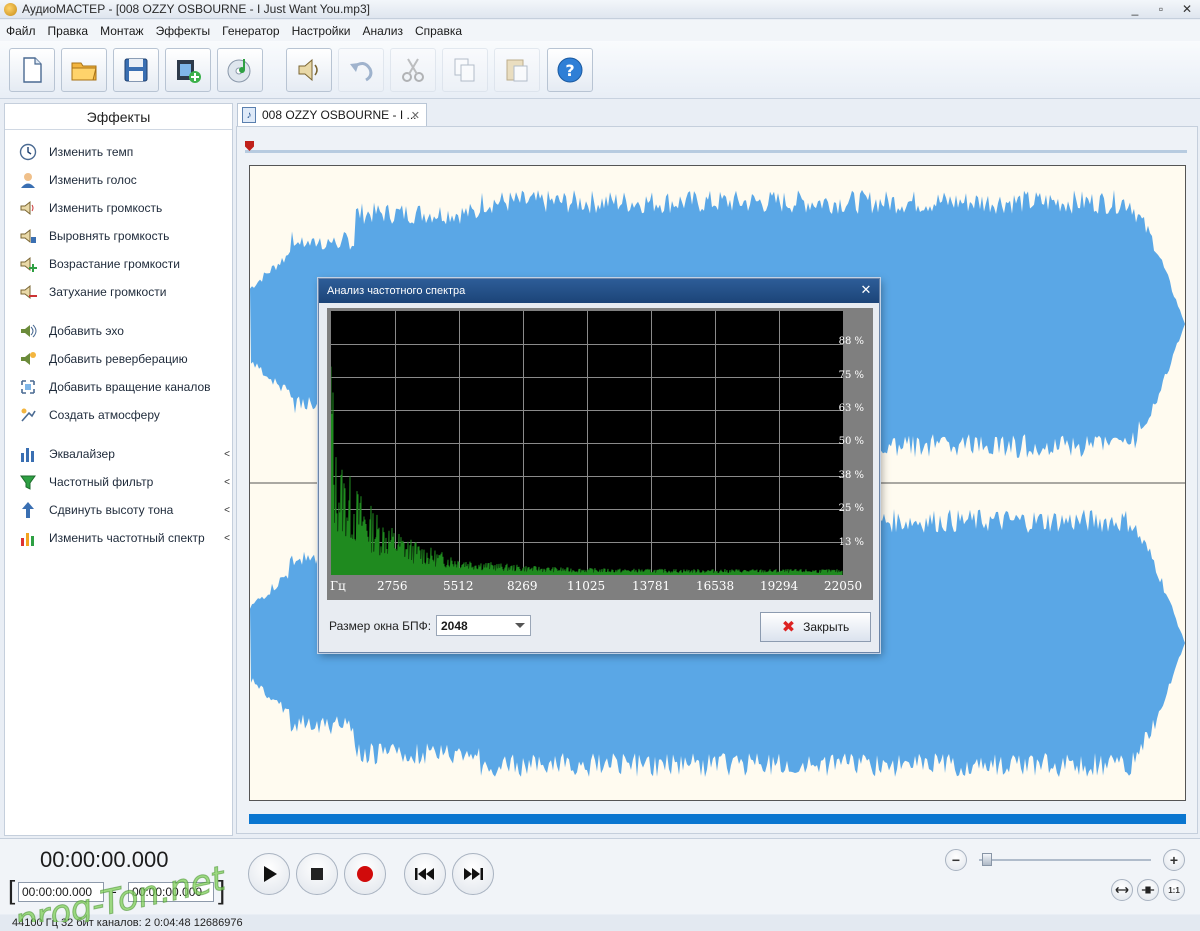  What do you see at coordinates (382, 31) in the screenshot?
I see `menu-analysis: Анализ` at bounding box center [382, 31].